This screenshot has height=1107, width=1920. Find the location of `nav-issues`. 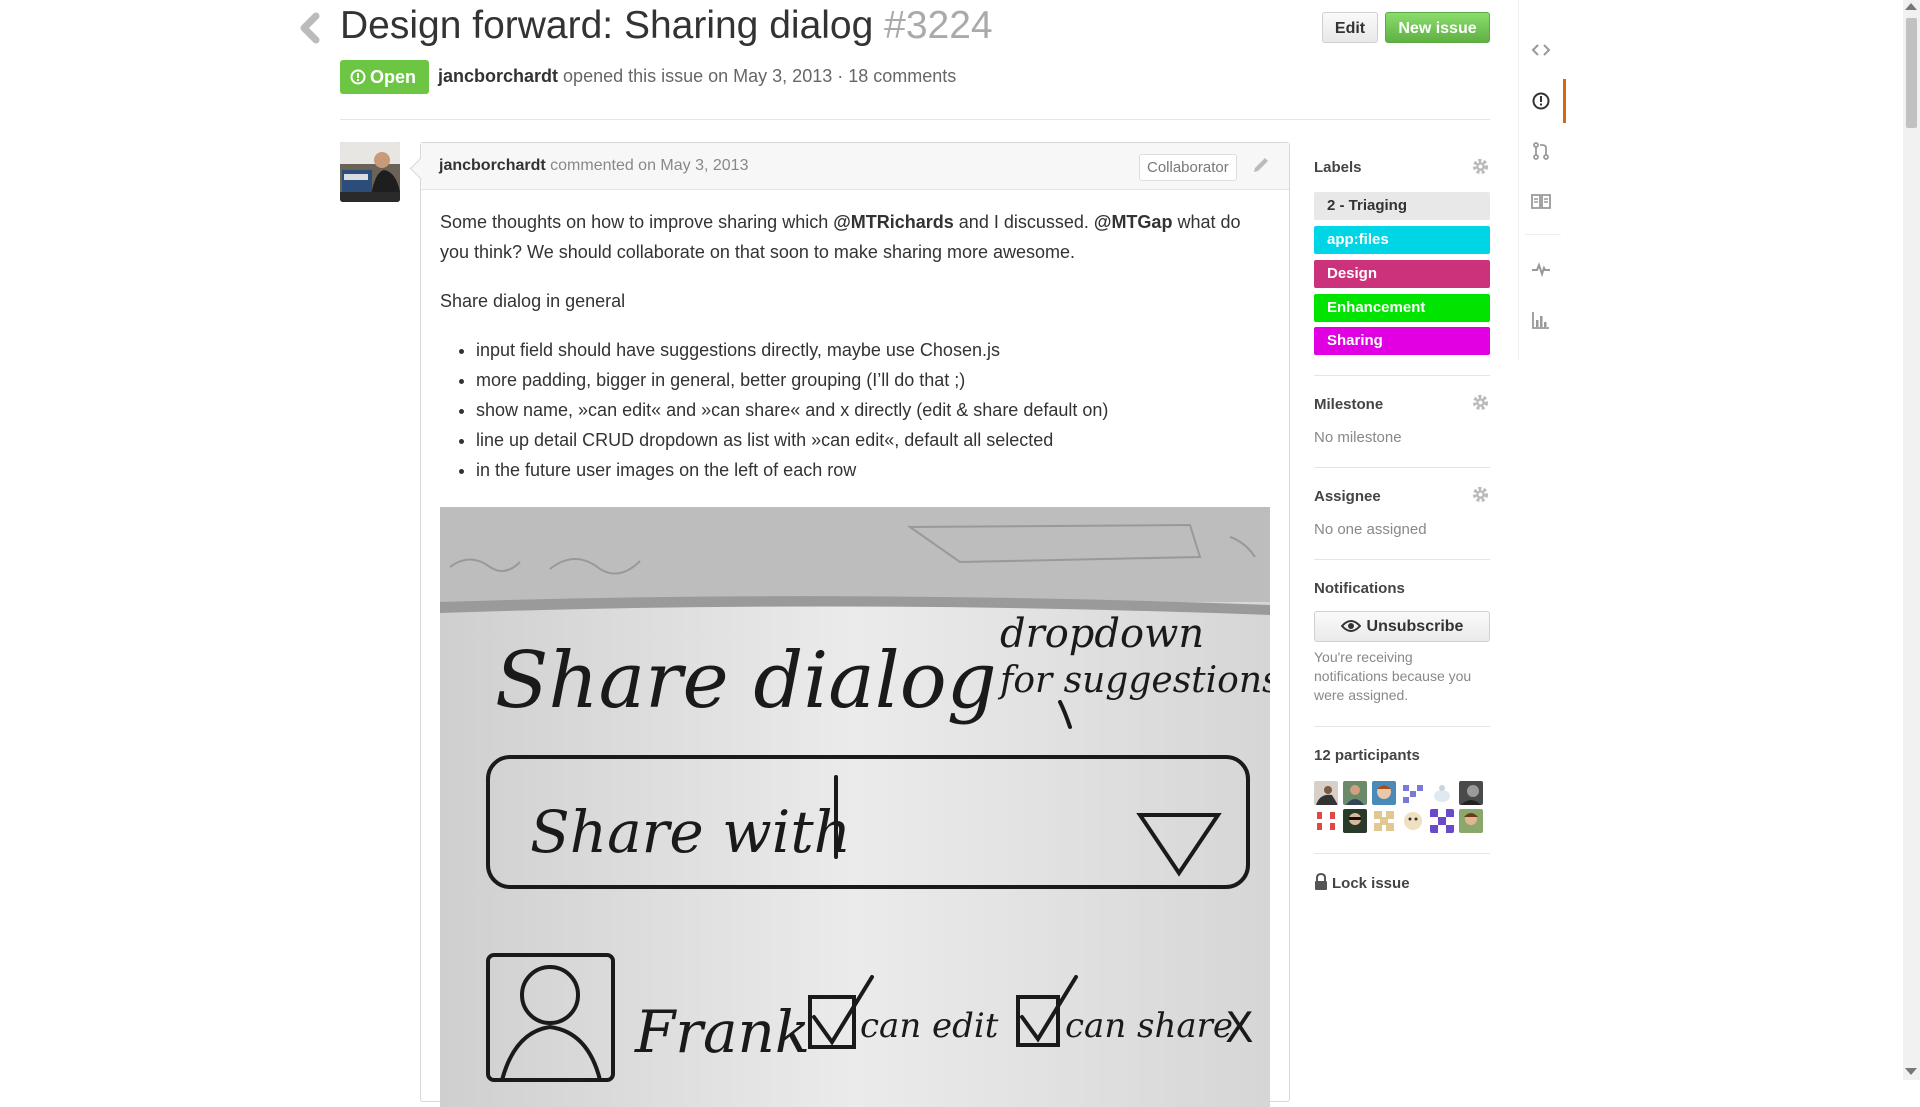

nav-issues is located at coordinates (1542, 101).